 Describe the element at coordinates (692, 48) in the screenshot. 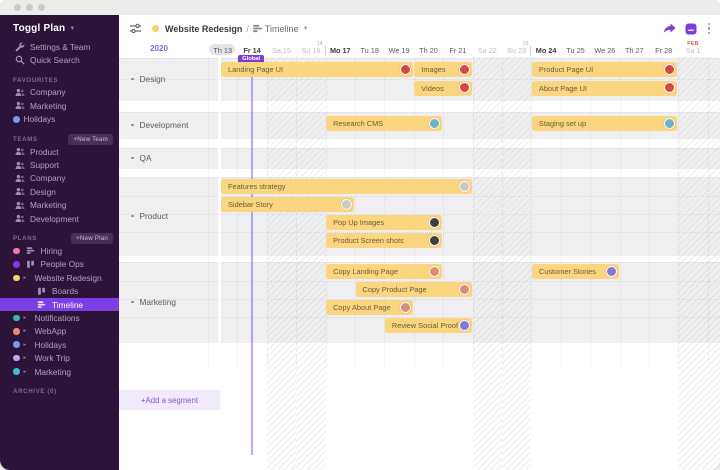

I see `day-header-sa-1: Sa 1 FEB` at that location.